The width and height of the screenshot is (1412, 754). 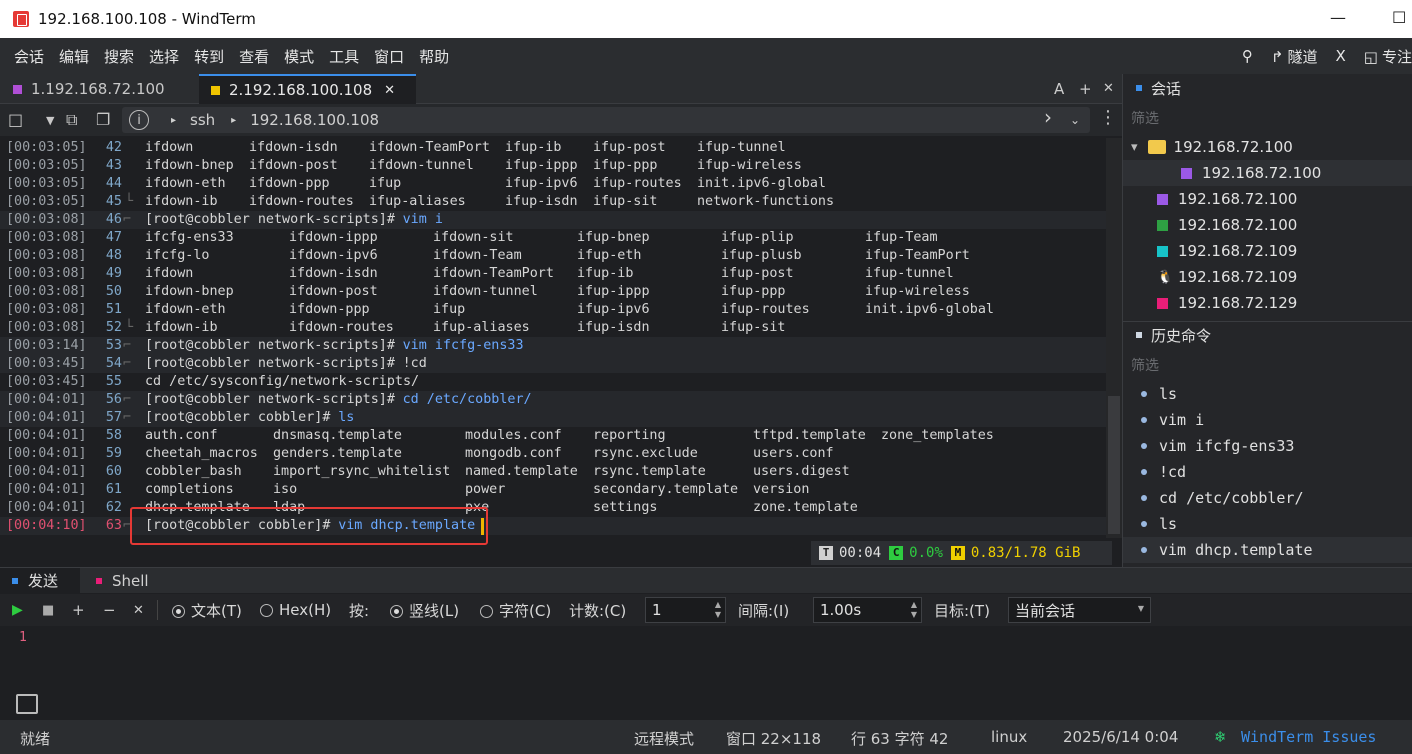 I want to click on history-item: vim dhcp.template, so click(x=1267, y=550).